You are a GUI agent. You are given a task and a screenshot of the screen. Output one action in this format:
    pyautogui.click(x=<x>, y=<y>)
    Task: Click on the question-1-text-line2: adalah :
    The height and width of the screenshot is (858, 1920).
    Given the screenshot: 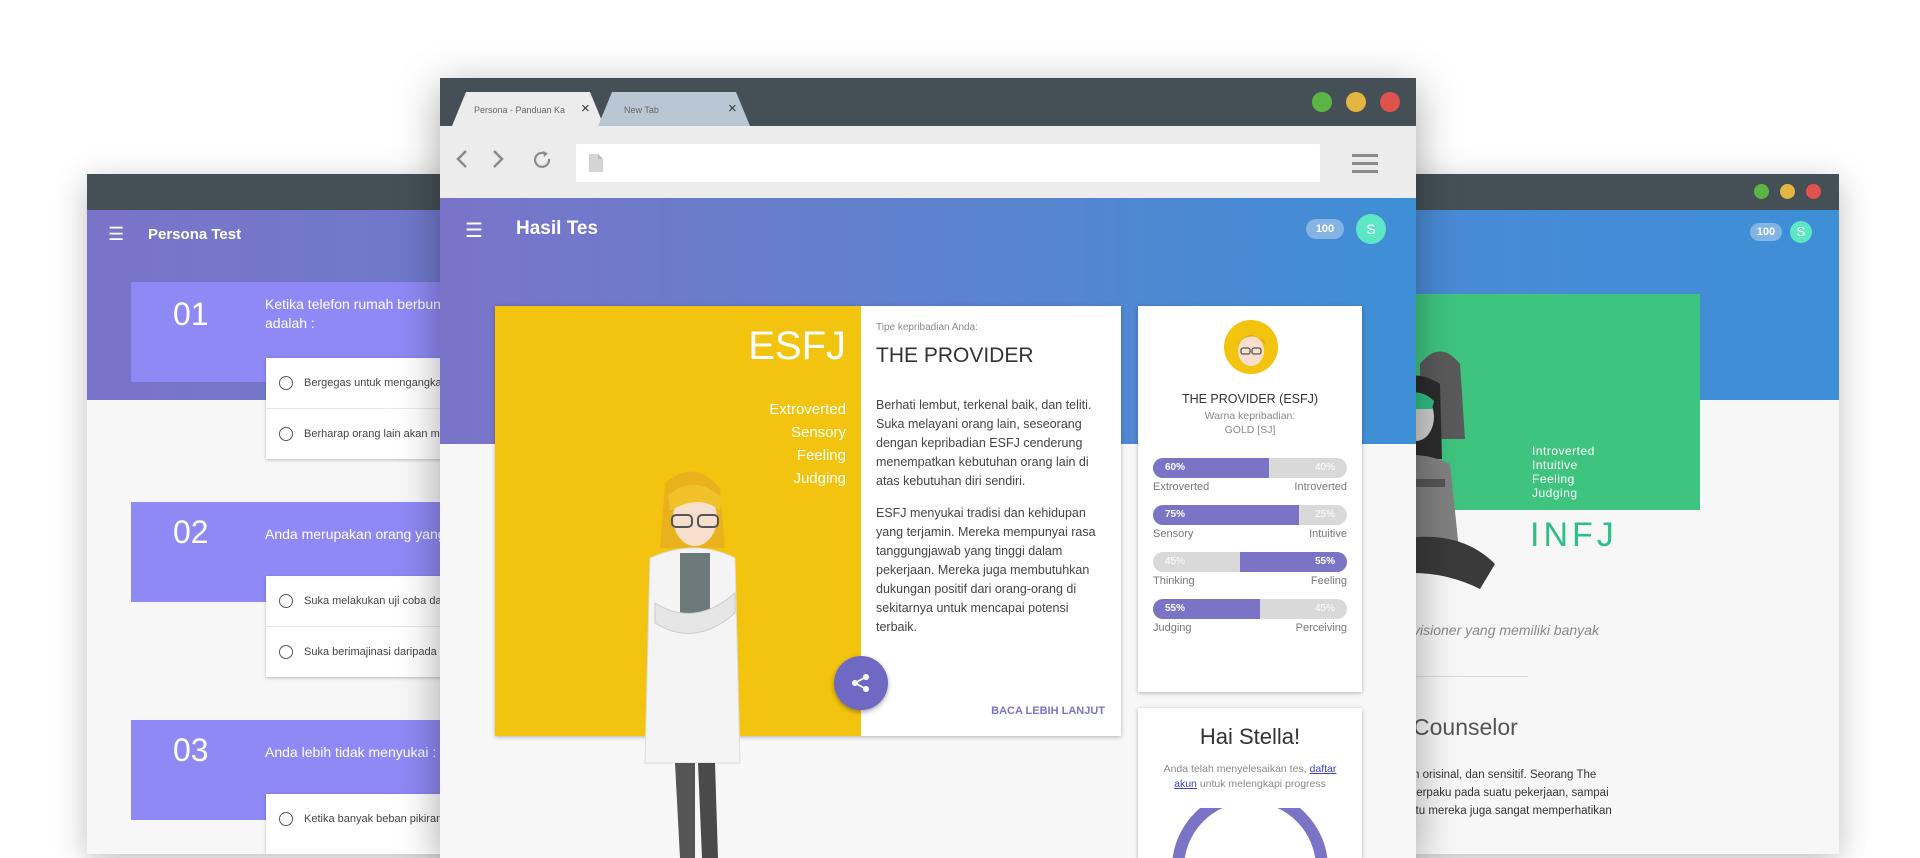 What is the action you would take?
    pyautogui.click(x=290, y=323)
    